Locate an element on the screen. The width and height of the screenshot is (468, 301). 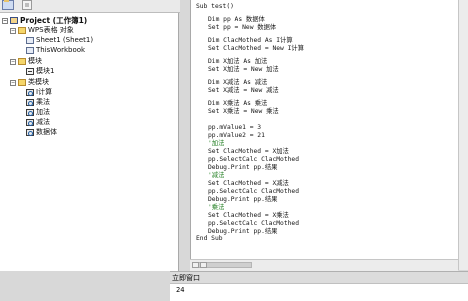
toolbar is located at coordinates (90, 6).